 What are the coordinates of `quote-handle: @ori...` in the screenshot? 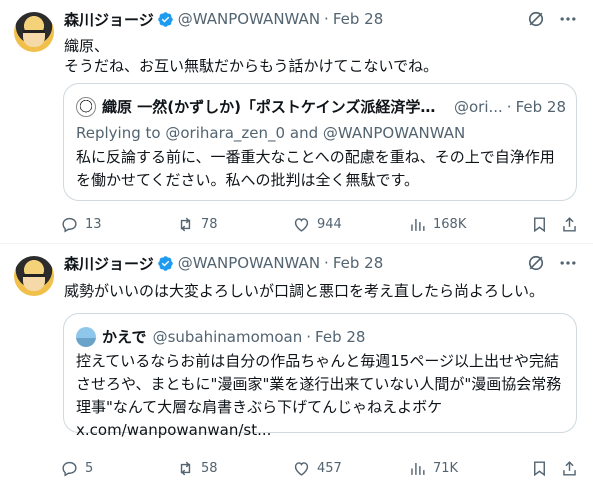 It's located at (478, 106).